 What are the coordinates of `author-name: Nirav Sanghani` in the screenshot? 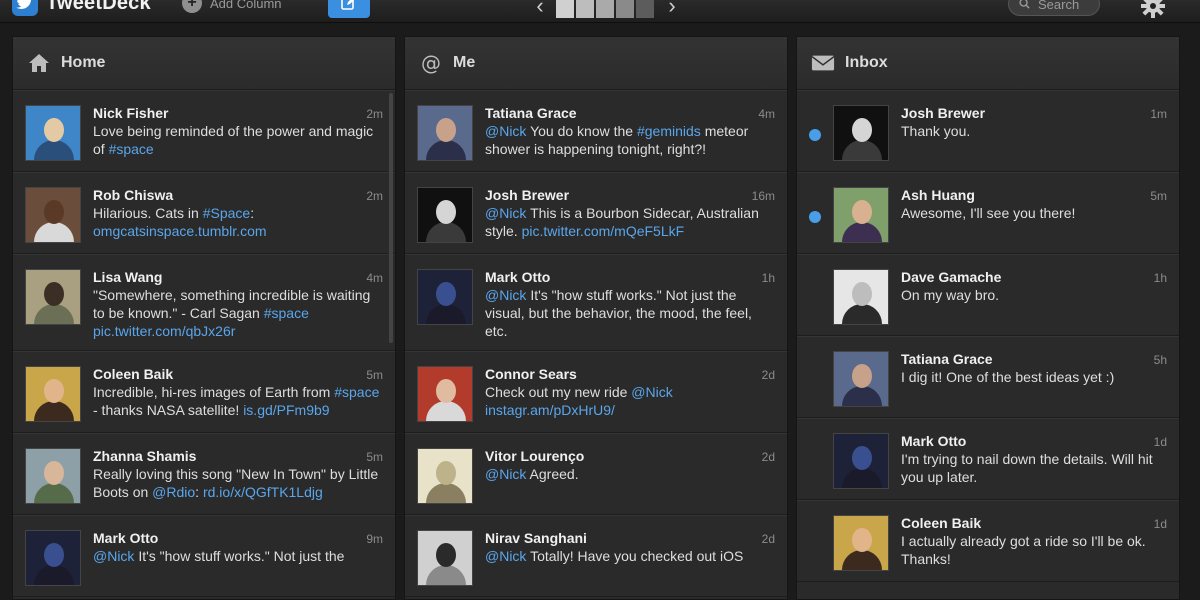 It's located at (536, 538).